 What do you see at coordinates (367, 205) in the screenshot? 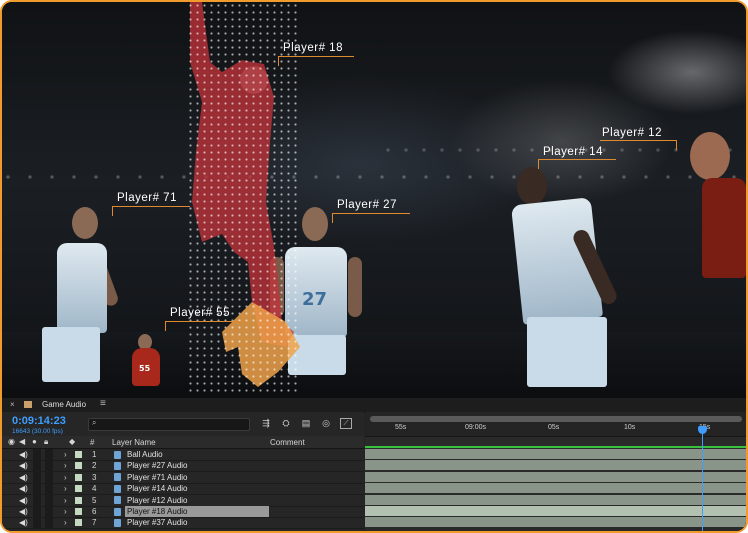
I see `label-player-27: Player# 27` at bounding box center [367, 205].